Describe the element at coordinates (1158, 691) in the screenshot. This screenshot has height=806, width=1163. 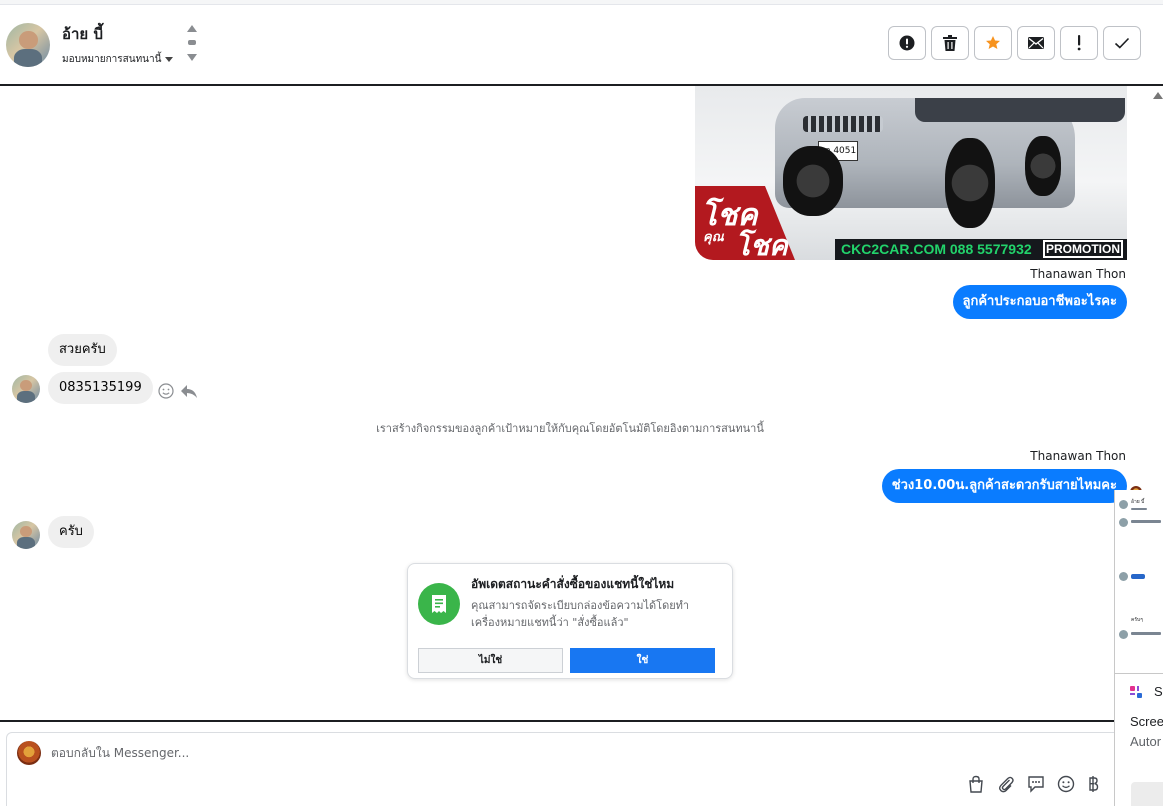
I see `snip-tool-name: Sn` at that location.